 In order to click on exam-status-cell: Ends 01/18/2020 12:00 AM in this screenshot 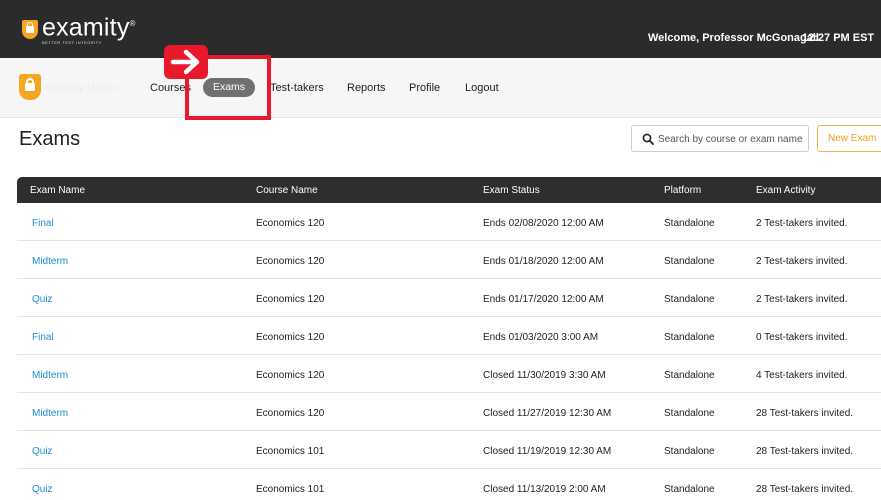, I will do `click(543, 261)`.